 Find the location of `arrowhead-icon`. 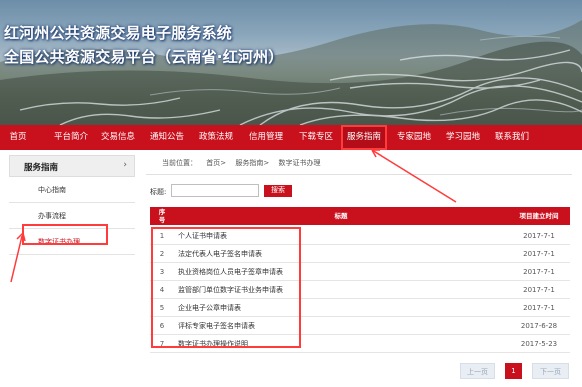

arrowhead-icon is located at coordinates (375, 153).